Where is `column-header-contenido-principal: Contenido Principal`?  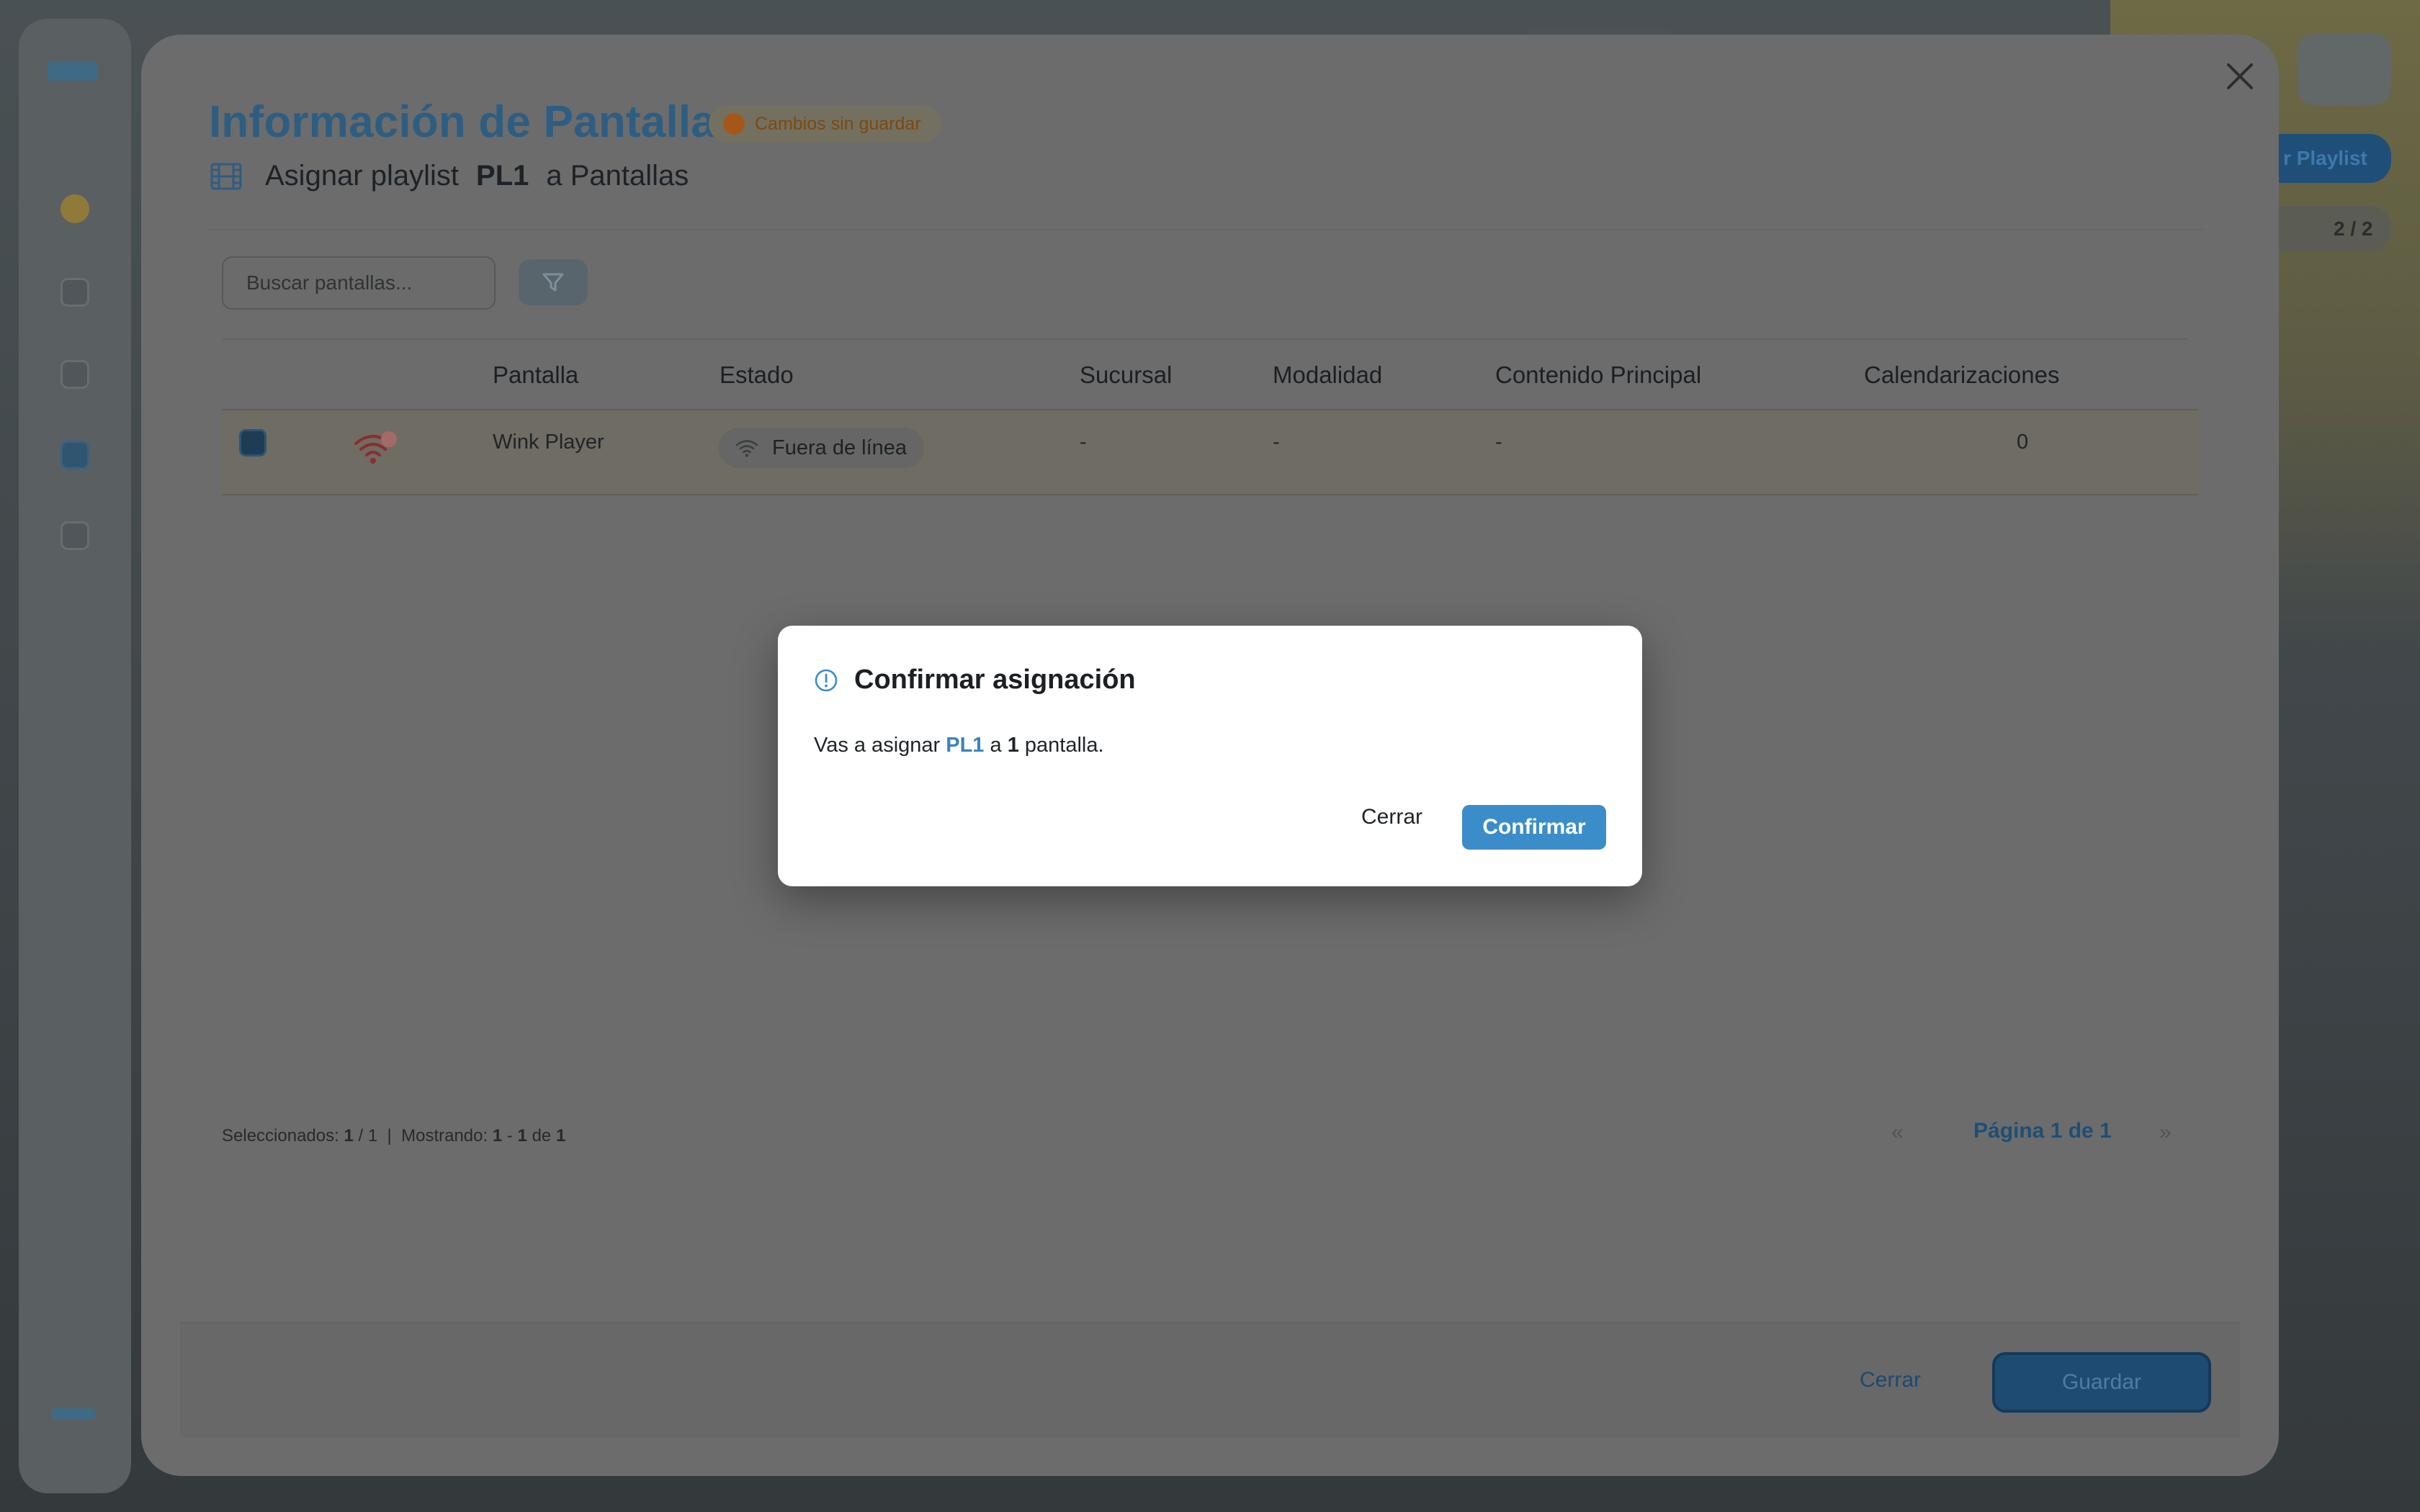 column-header-contenido-principal: Contenido Principal is located at coordinates (1598, 375).